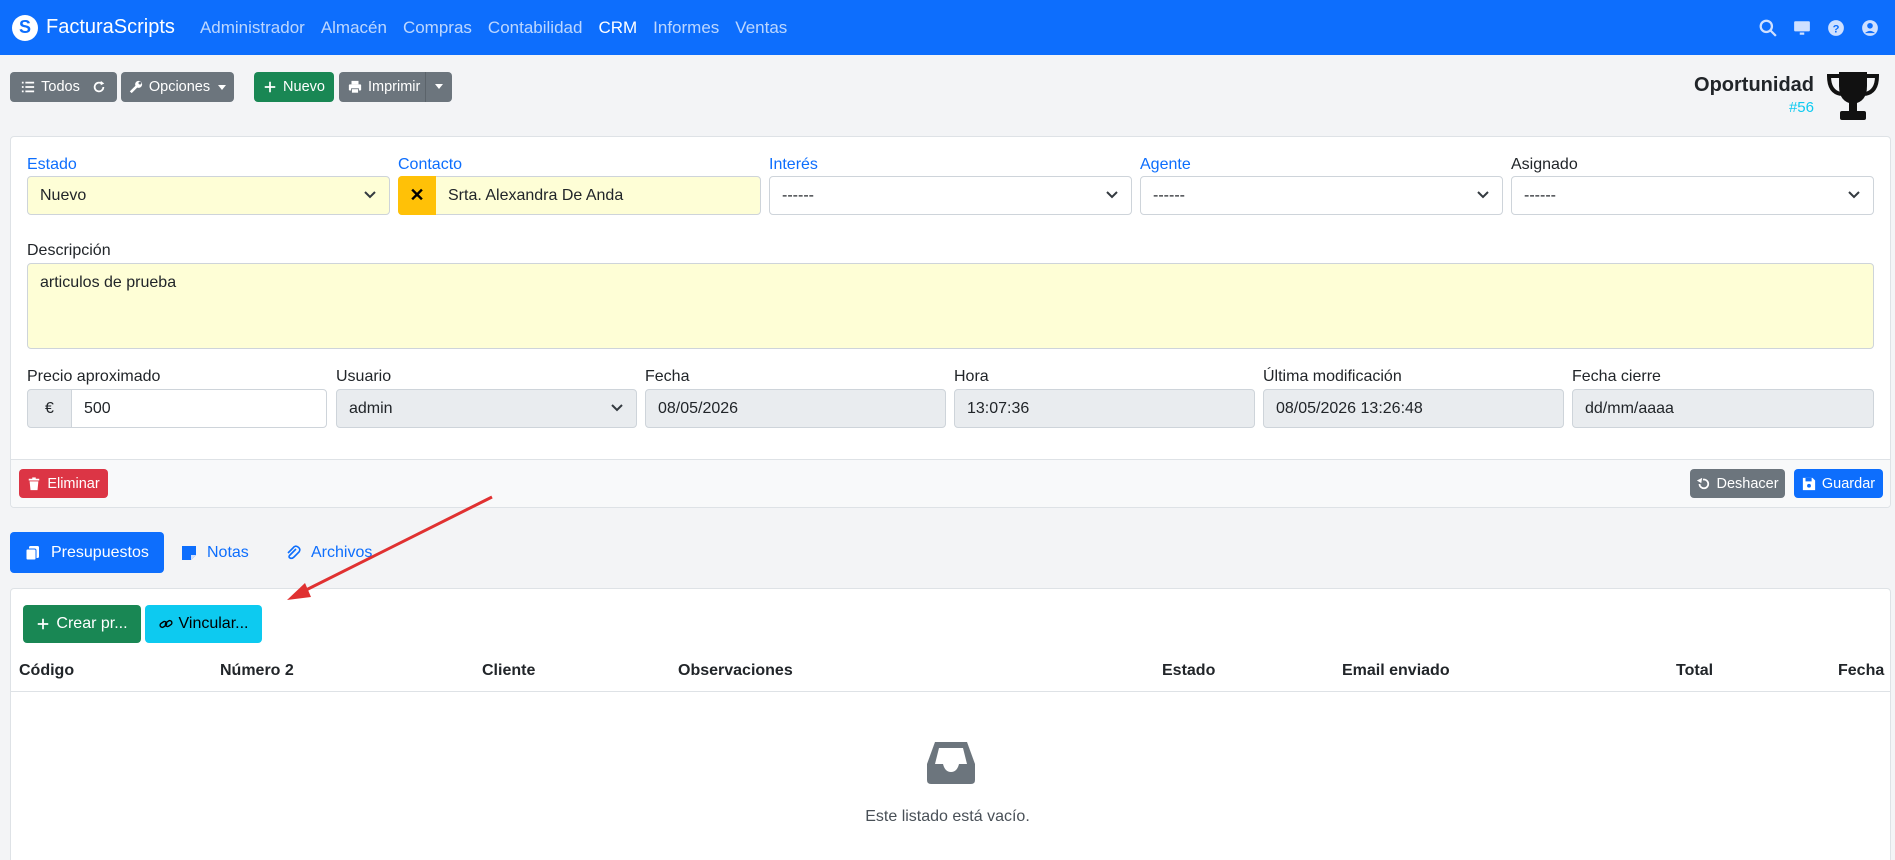 This screenshot has width=1895, height=860. Describe the element at coordinates (165, 624) in the screenshot. I see `link-icon` at that location.